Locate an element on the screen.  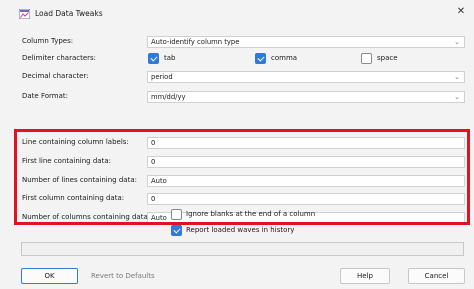
column-types-select: Auto-identify column type ⌄ is located at coordinates (306, 42).